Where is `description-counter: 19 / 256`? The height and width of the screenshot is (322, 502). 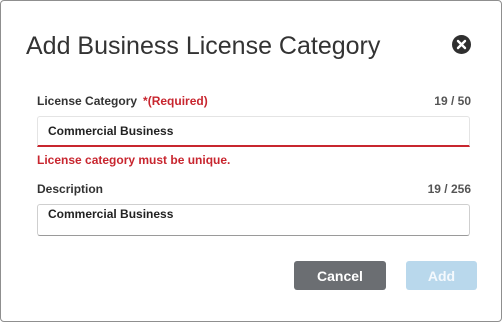
description-counter: 19 / 256 is located at coordinates (449, 189).